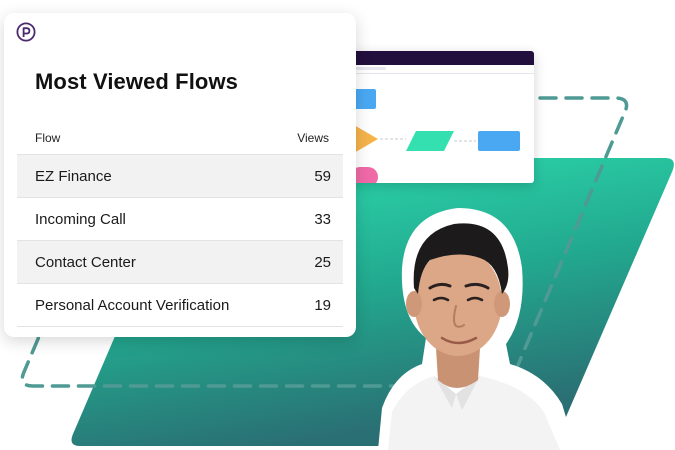  What do you see at coordinates (322, 262) in the screenshot?
I see `flow-views: 25` at bounding box center [322, 262].